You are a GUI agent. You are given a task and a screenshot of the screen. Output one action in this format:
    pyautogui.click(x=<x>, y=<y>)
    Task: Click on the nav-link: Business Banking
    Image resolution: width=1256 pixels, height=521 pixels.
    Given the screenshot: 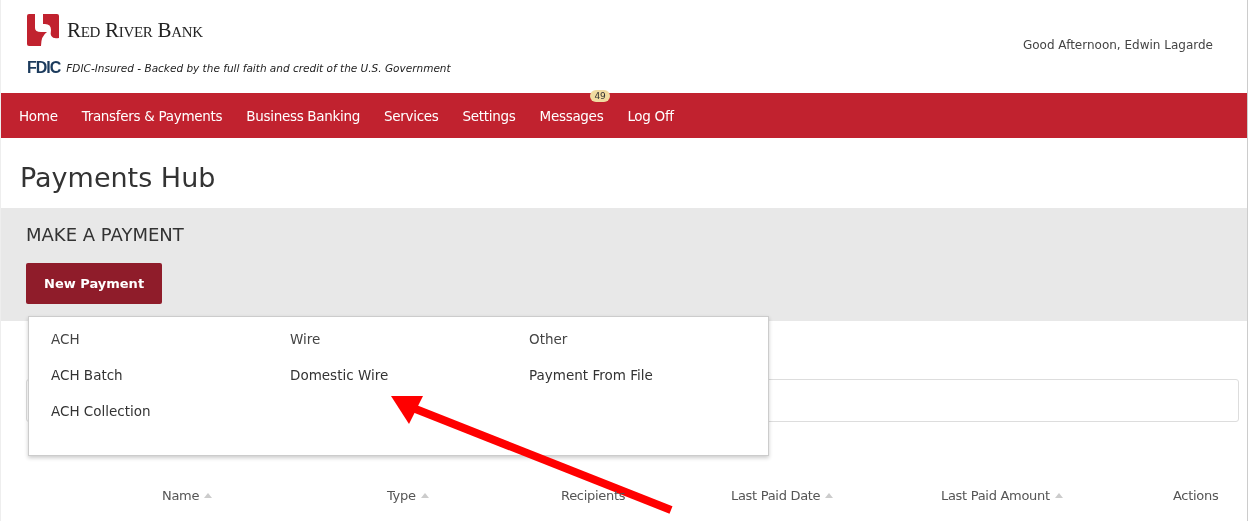 What is the action you would take?
    pyautogui.click(x=303, y=115)
    